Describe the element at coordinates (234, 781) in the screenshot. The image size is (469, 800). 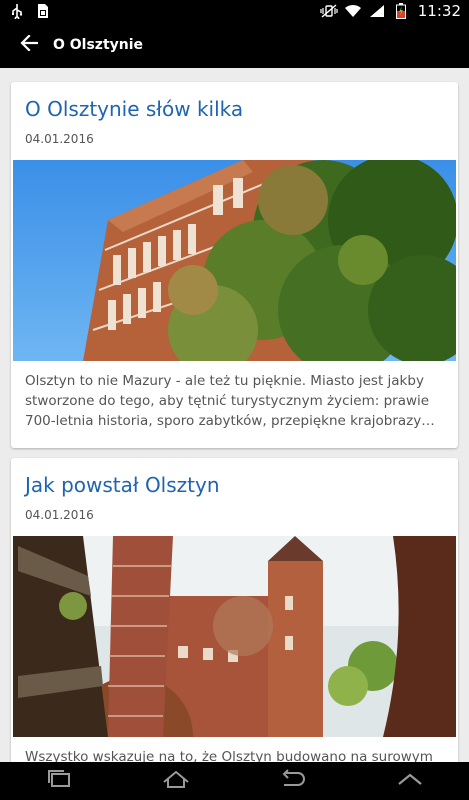
I see `system-nav-bar` at that location.